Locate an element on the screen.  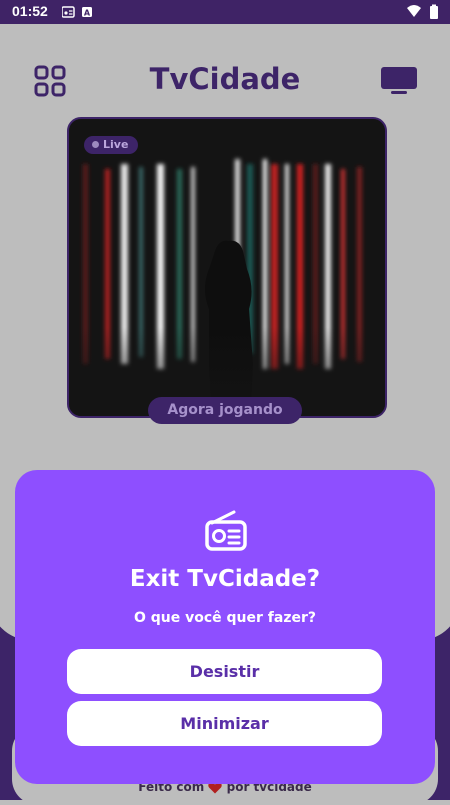
tv-icon is located at coordinates (399, 81).